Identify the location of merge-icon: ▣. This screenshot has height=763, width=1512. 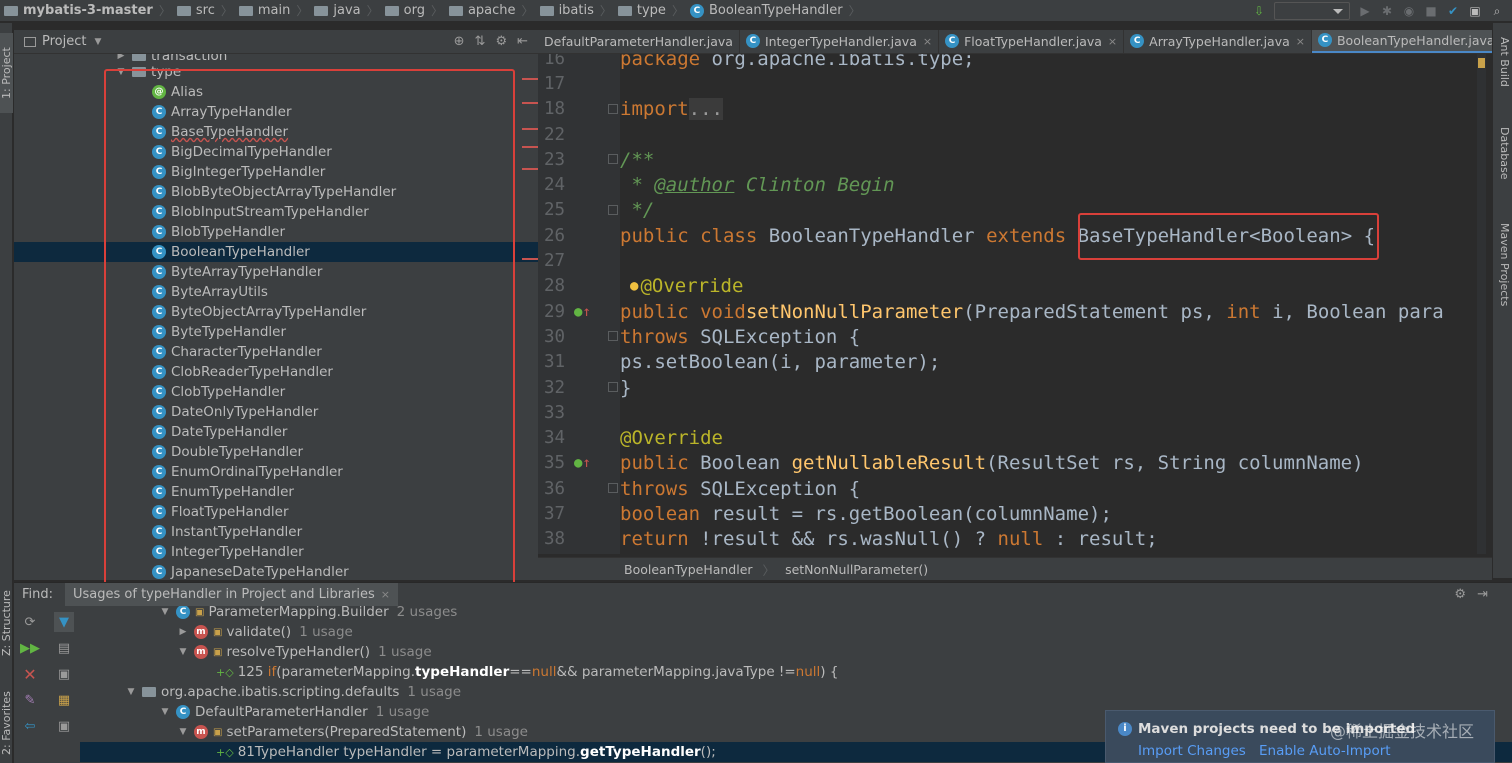
(64, 674).